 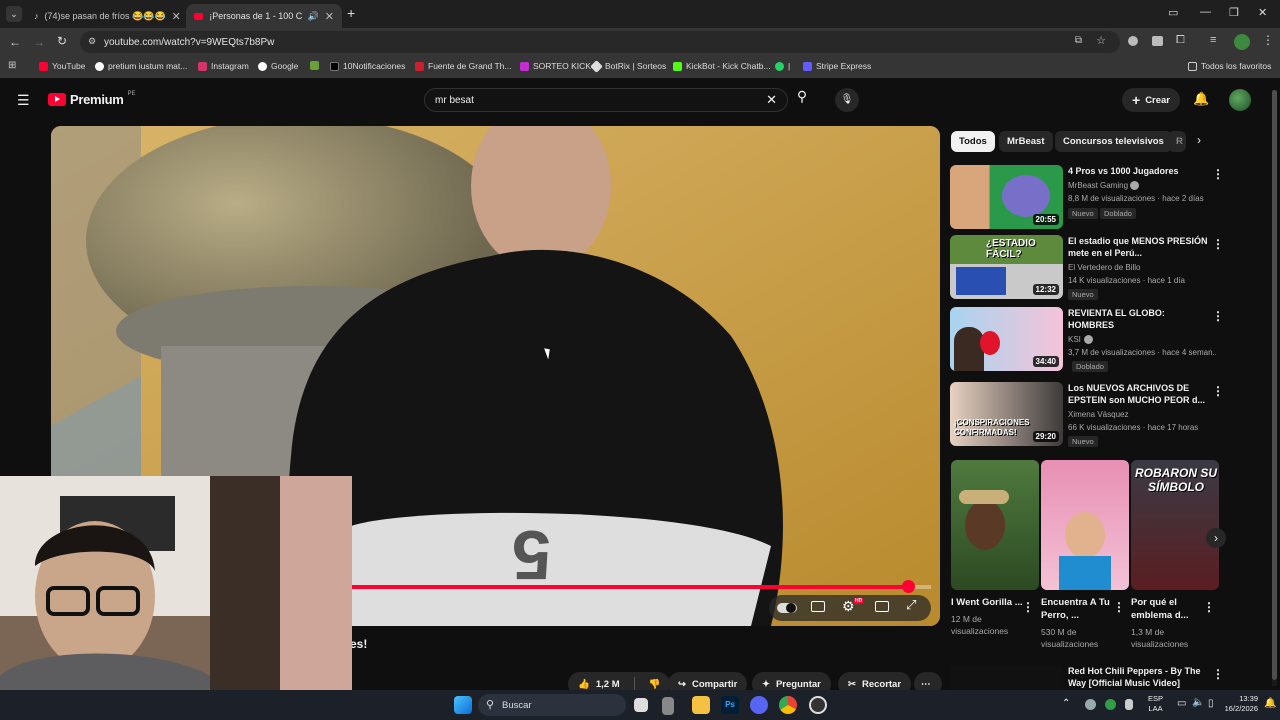 I want to click on tab-search-icon: ⌄, so click(x=14, y=14).